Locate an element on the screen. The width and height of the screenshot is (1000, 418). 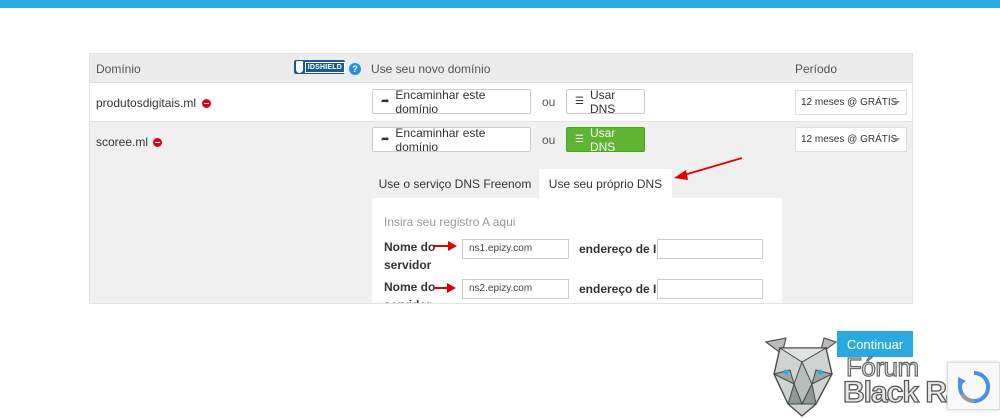
recaptcha-icon is located at coordinates (974, 386).